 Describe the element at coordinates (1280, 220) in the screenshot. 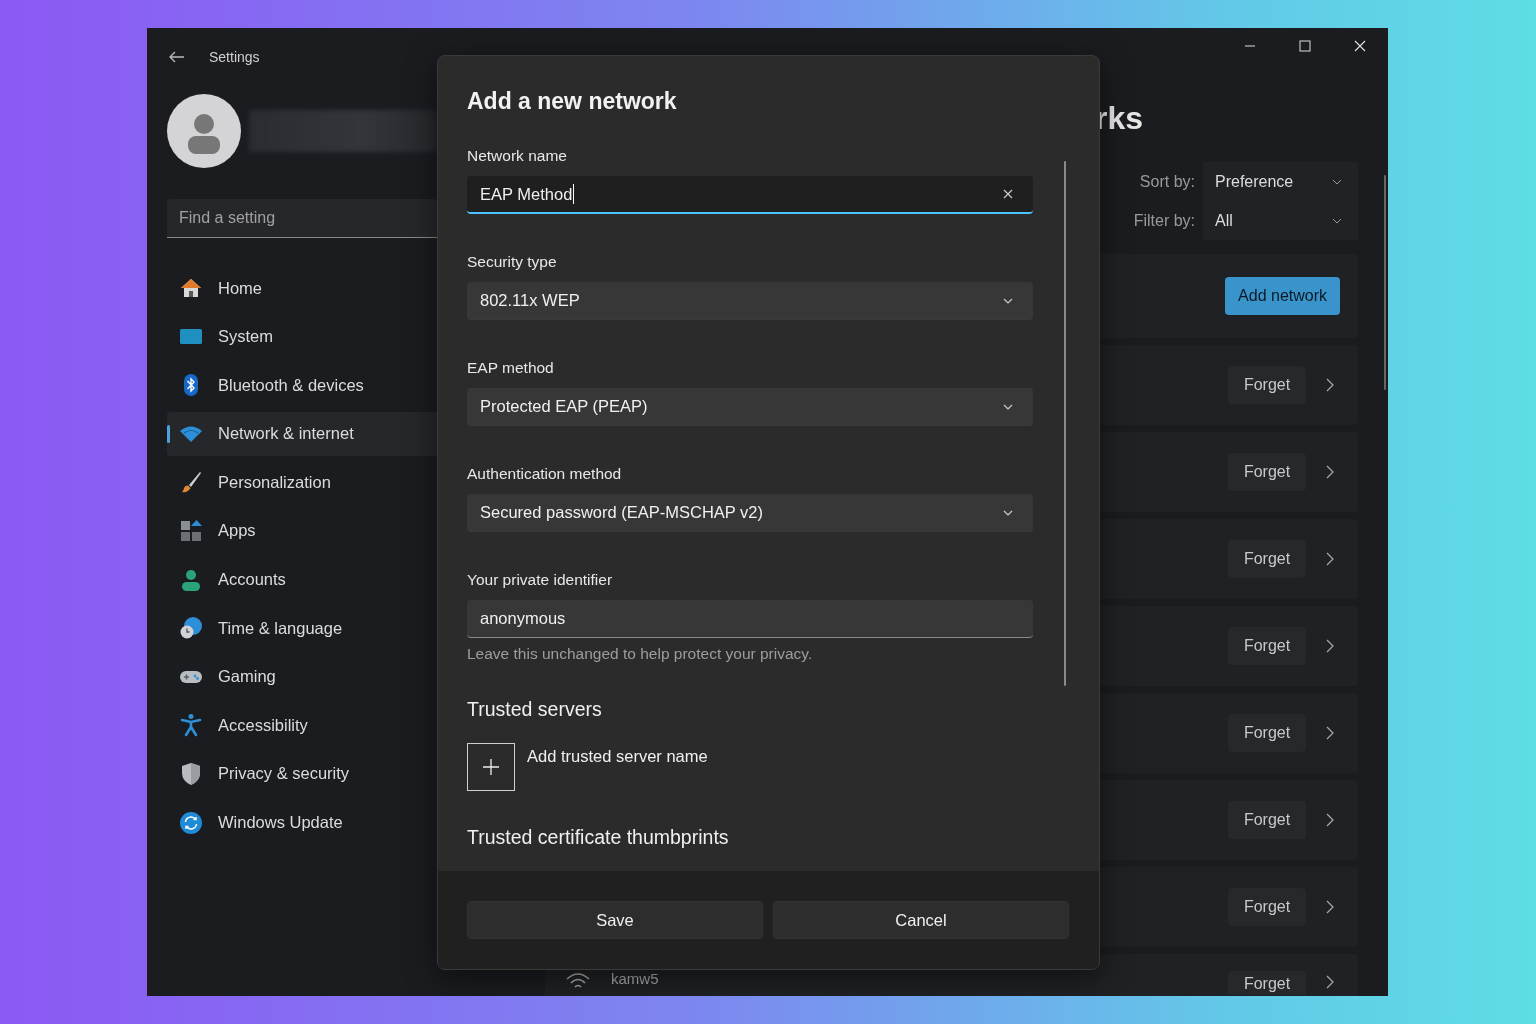

I see `filter-dropdown: All` at that location.